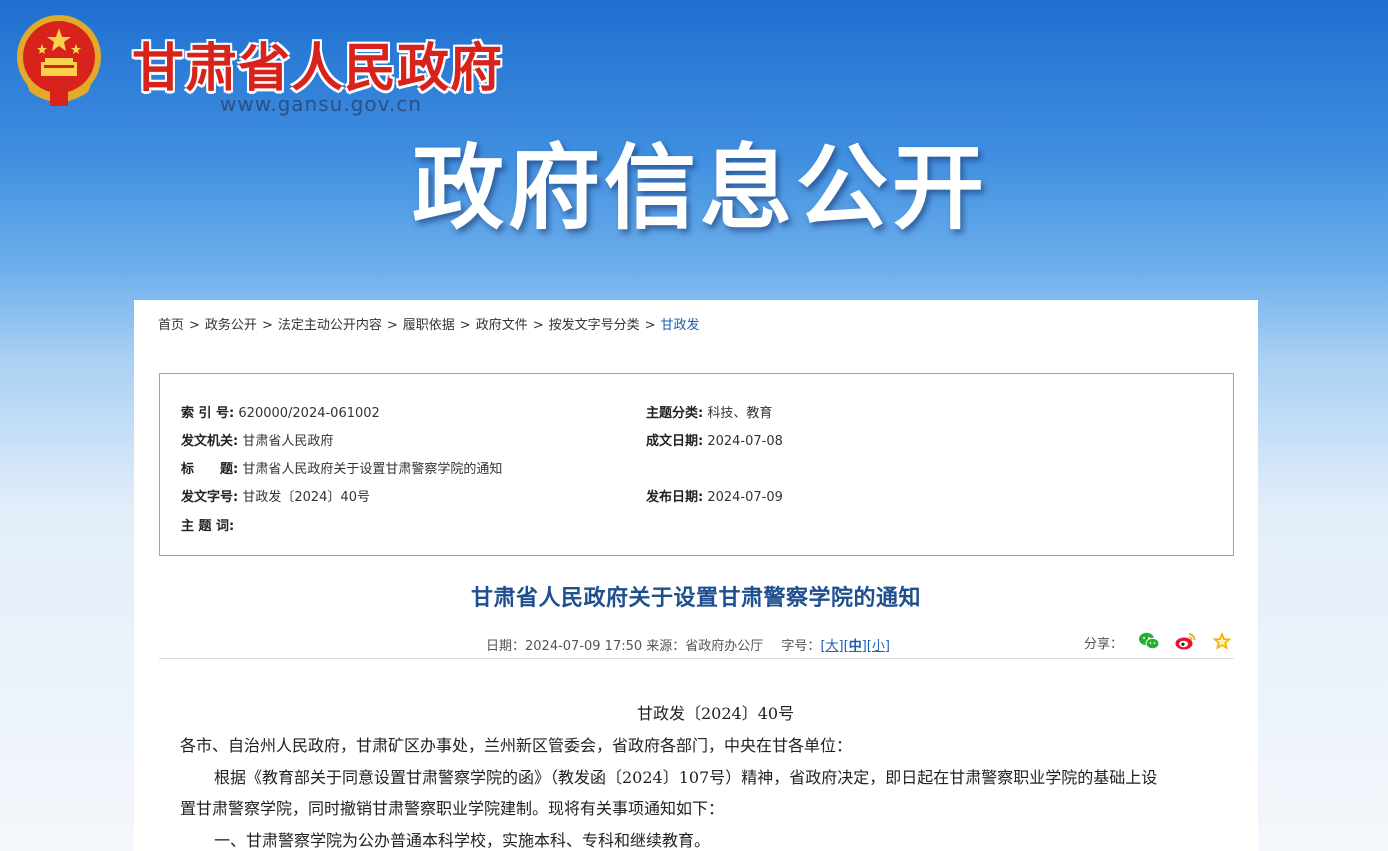  Describe the element at coordinates (675, 413) in the screenshot. I see `meta-topic-label: 主题分类:` at that location.